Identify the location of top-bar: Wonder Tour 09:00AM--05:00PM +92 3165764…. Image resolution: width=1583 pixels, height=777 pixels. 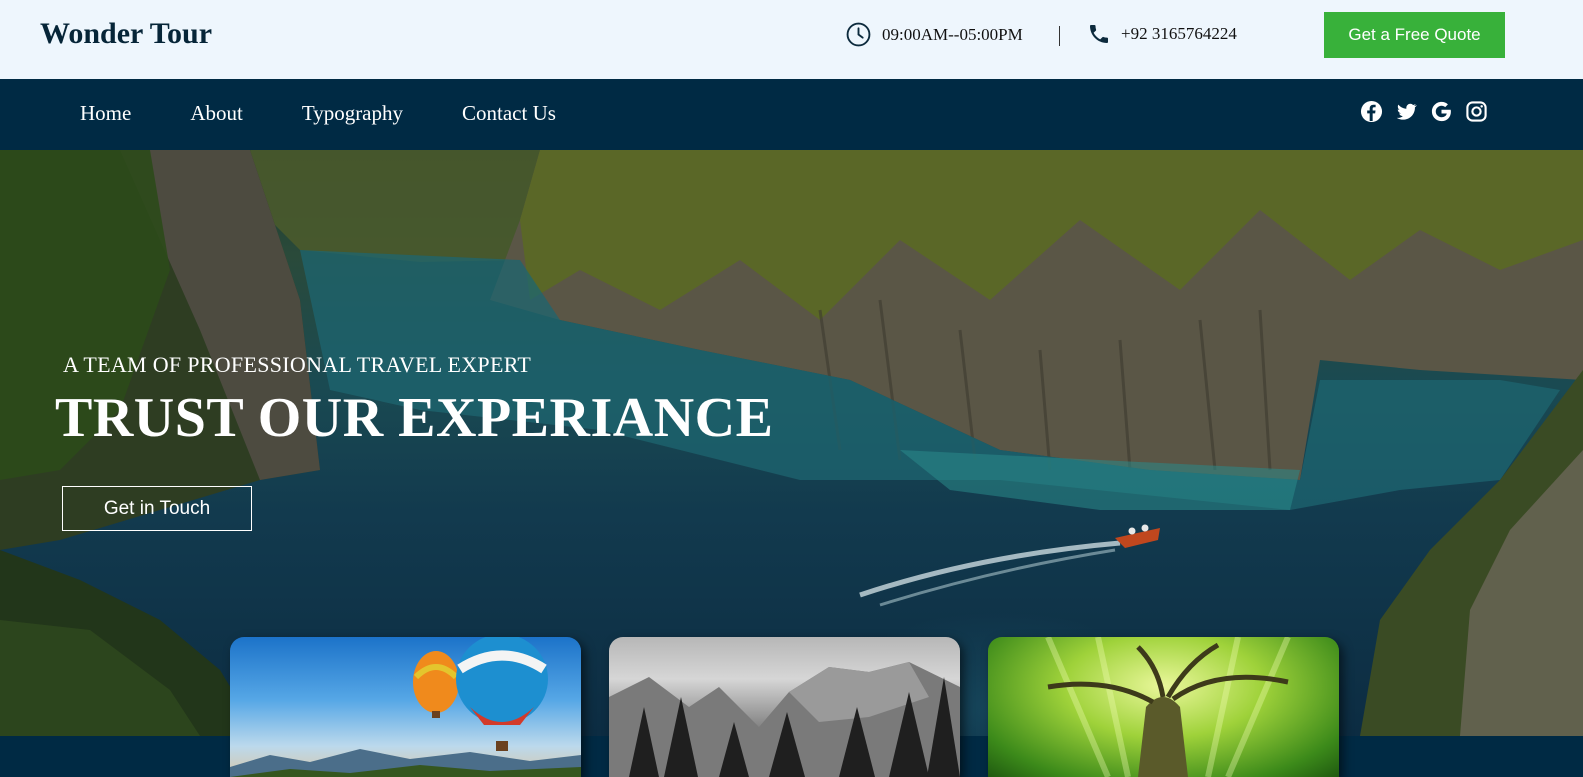
(791, 39).